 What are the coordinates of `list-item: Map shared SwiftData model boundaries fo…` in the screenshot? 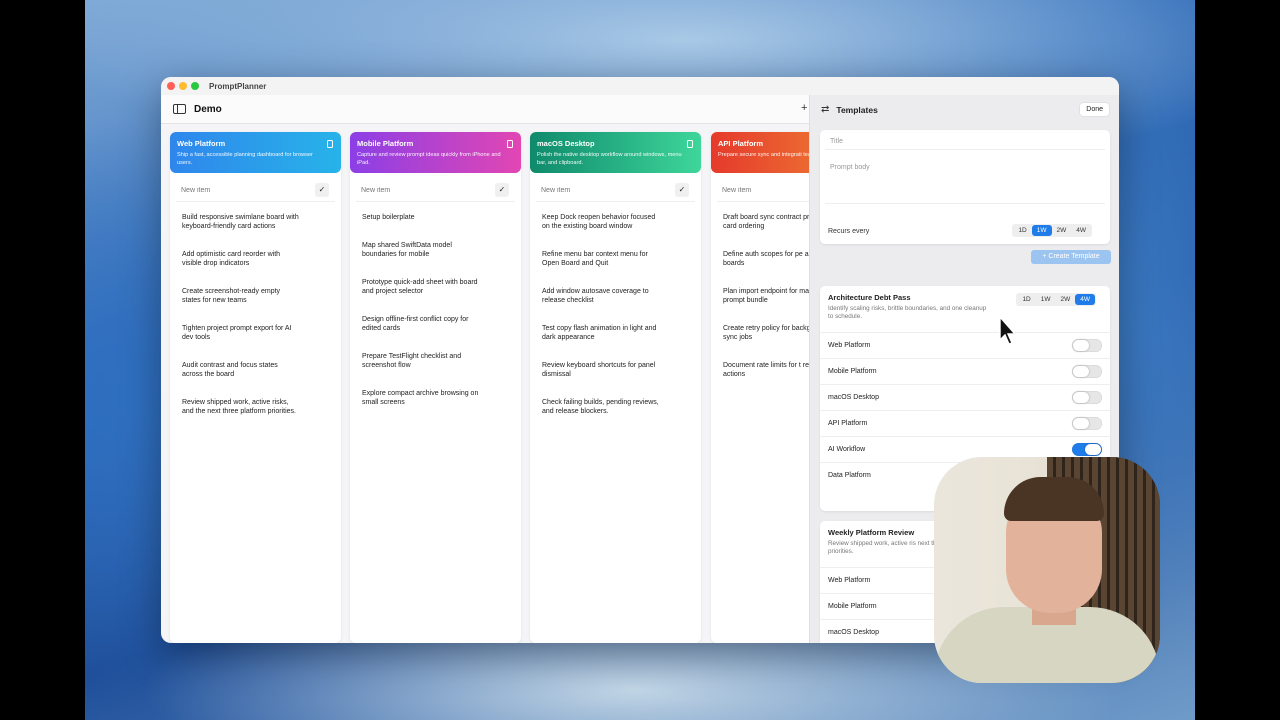 It's located at (421, 250).